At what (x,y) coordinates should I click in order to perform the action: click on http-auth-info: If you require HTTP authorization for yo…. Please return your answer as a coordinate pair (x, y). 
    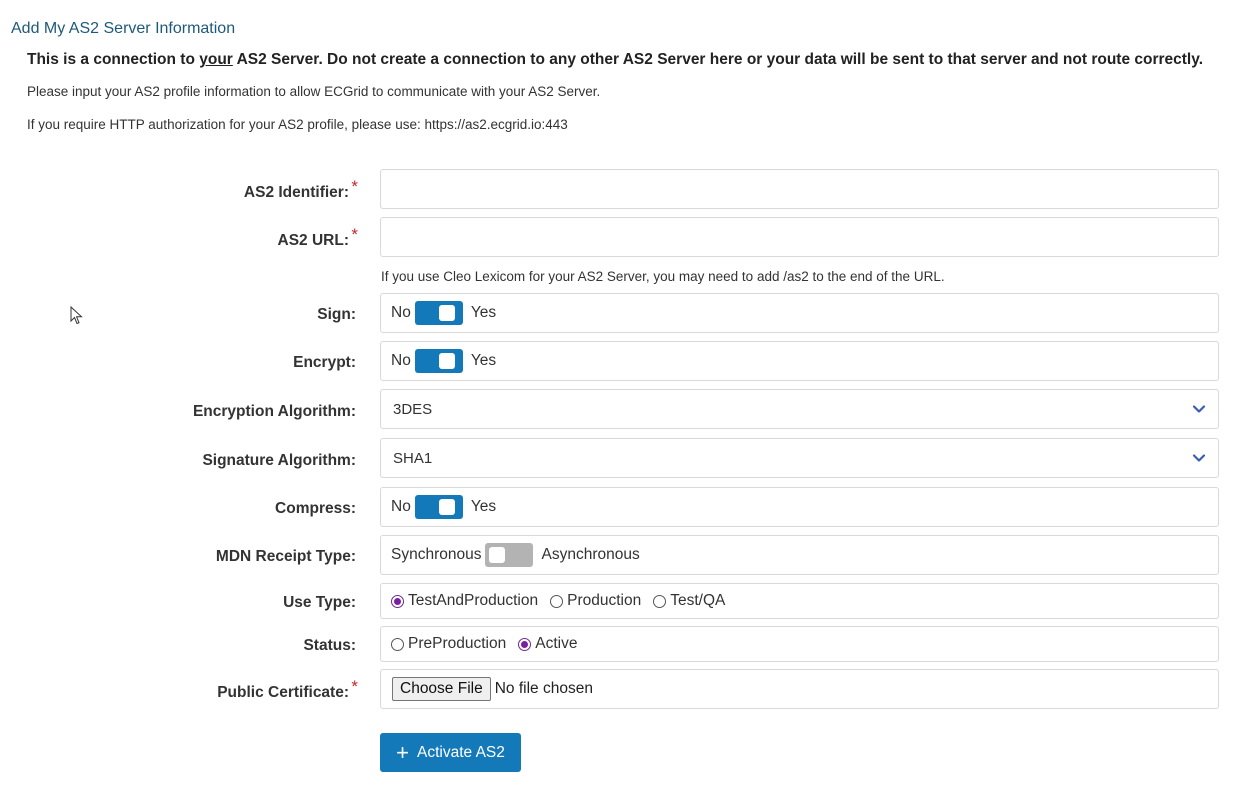
    Looking at the image, I should click on (297, 124).